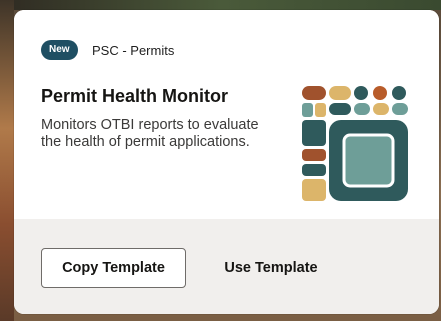 This screenshot has width=441, height=321. What do you see at coordinates (59, 50) in the screenshot?
I see `new-badge: New` at bounding box center [59, 50].